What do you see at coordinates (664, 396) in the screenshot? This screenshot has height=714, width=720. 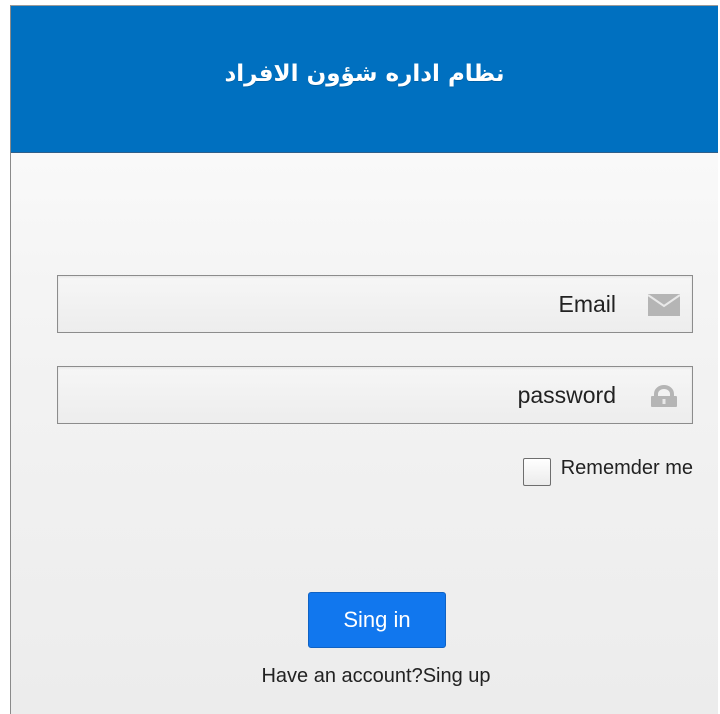 I see `lock-icon` at bounding box center [664, 396].